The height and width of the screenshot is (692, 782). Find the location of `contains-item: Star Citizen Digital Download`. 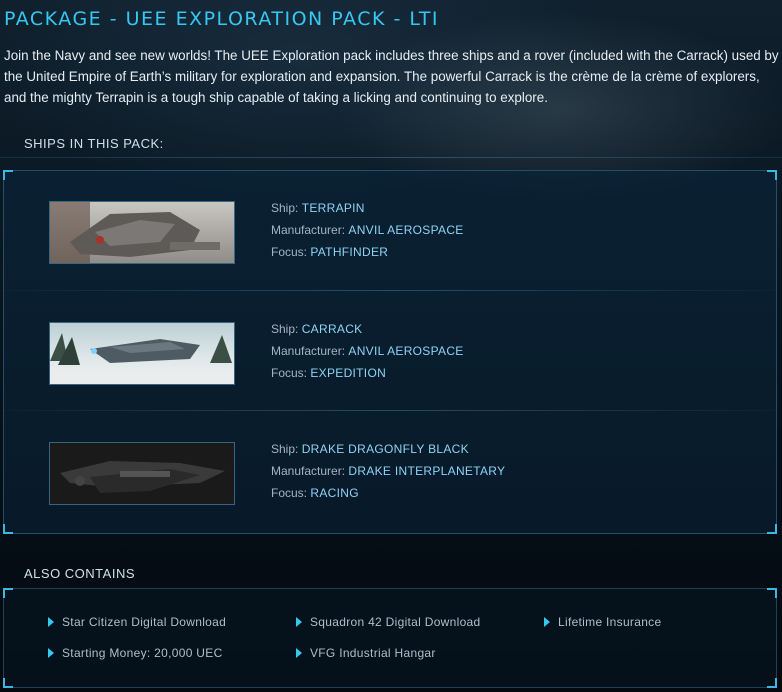

contains-item: Star Citizen Digital Download is located at coordinates (137, 622).